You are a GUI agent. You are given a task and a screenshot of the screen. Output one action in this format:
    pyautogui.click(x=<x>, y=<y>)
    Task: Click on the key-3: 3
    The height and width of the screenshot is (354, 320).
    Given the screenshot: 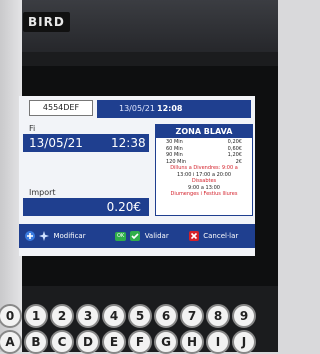 What is the action you would take?
    pyautogui.click(x=88, y=316)
    